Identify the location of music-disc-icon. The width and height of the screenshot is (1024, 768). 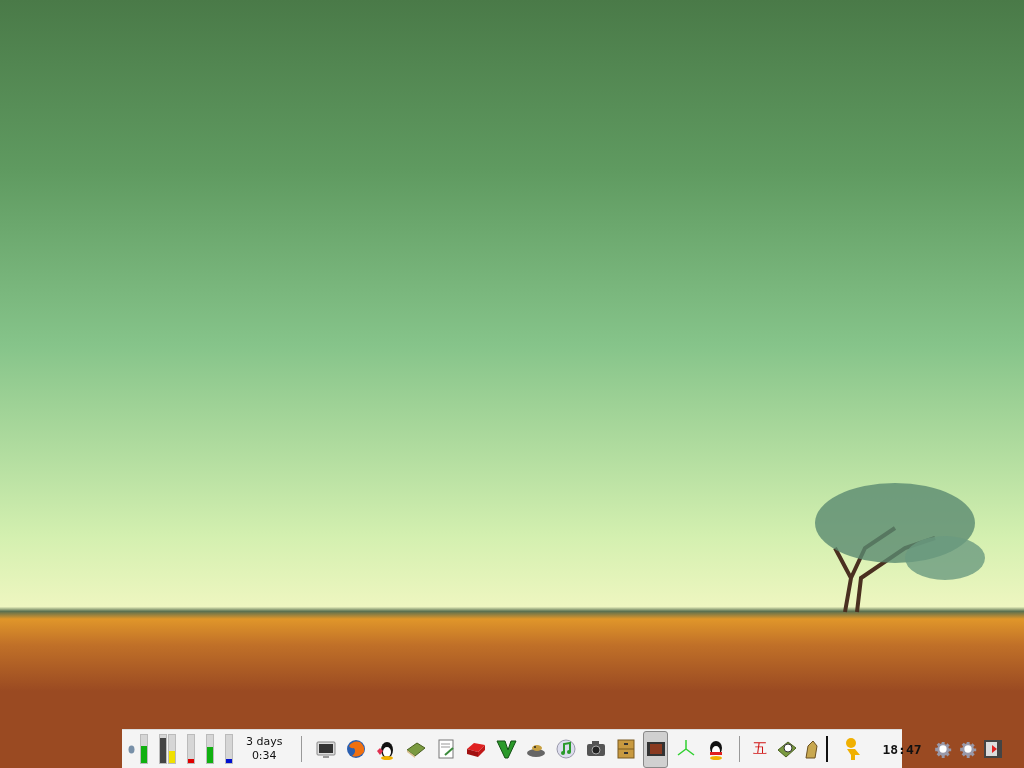
(565, 749).